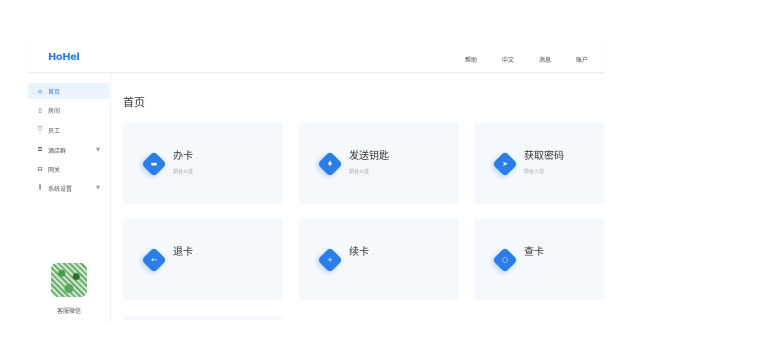  Describe the element at coordinates (544, 156) in the screenshot. I see `card-title: 获取密码` at that location.